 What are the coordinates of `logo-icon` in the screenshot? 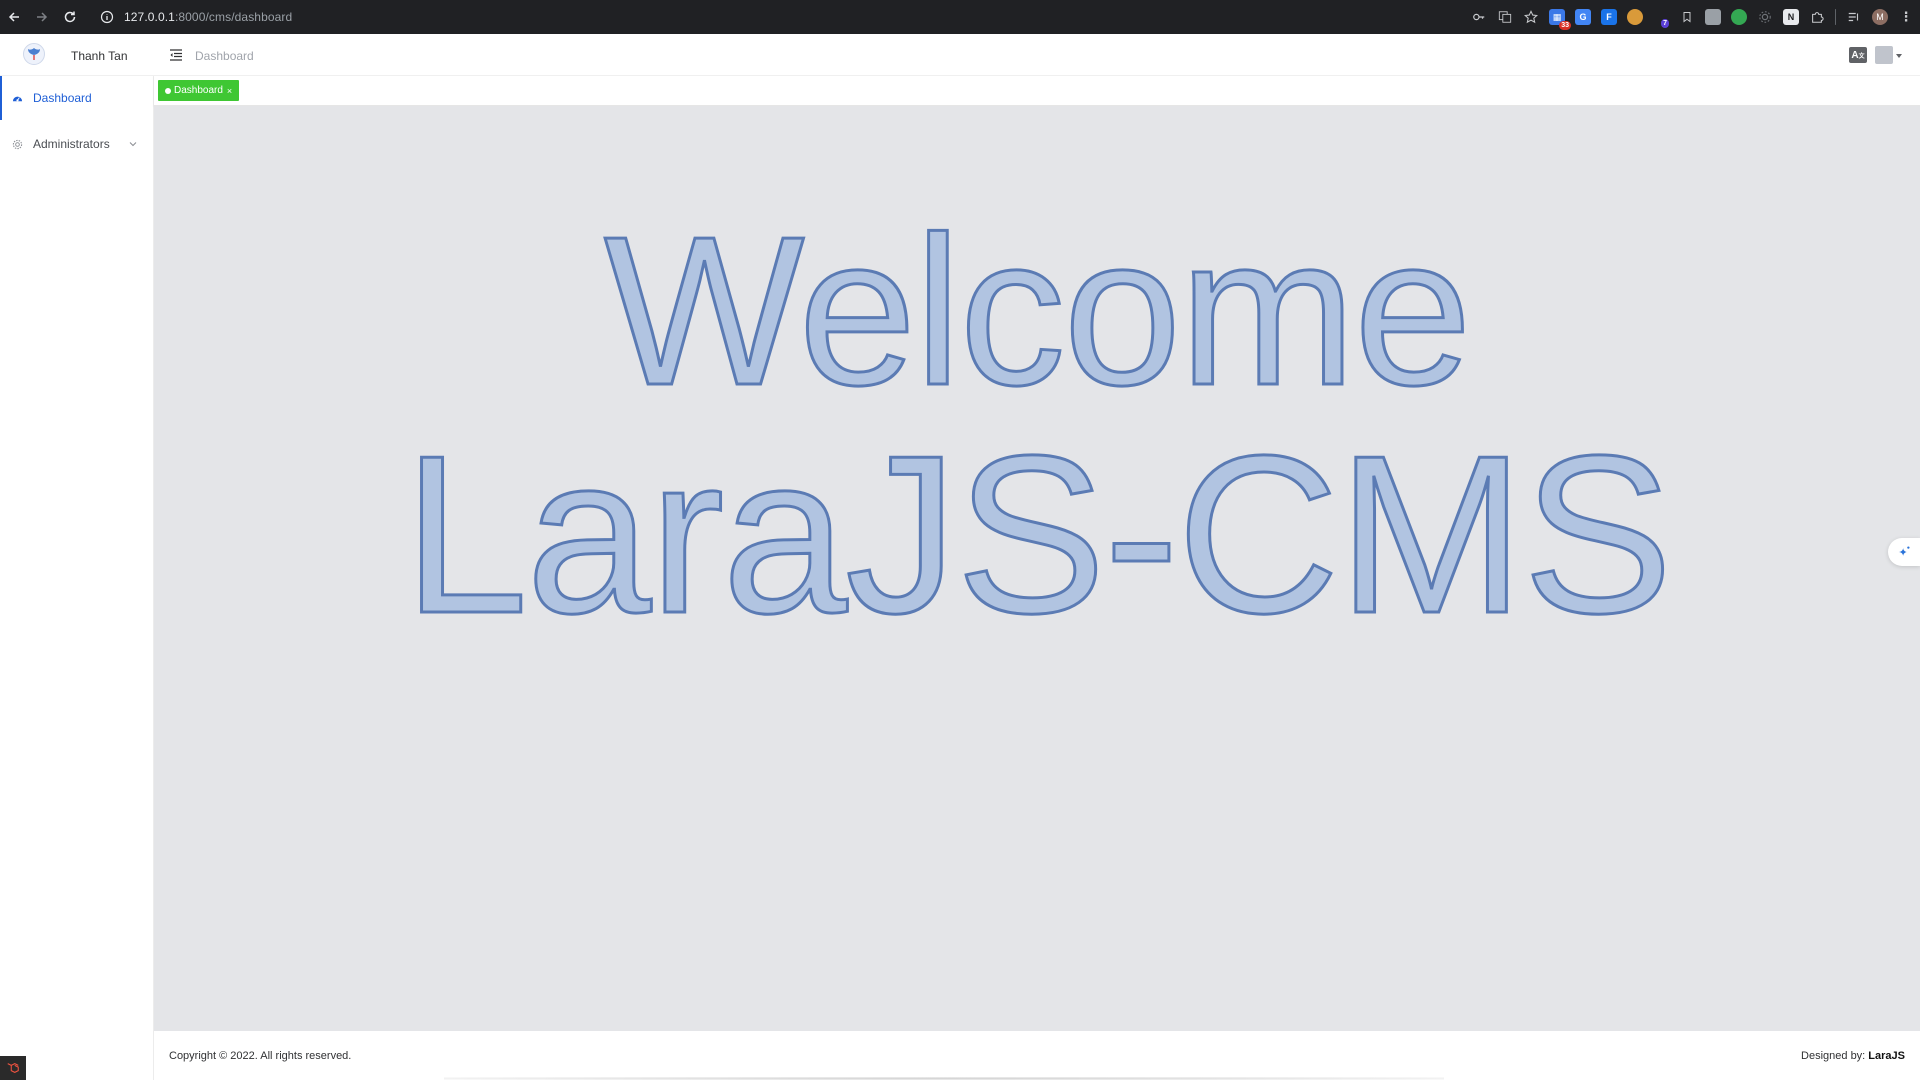 It's located at (34, 54).